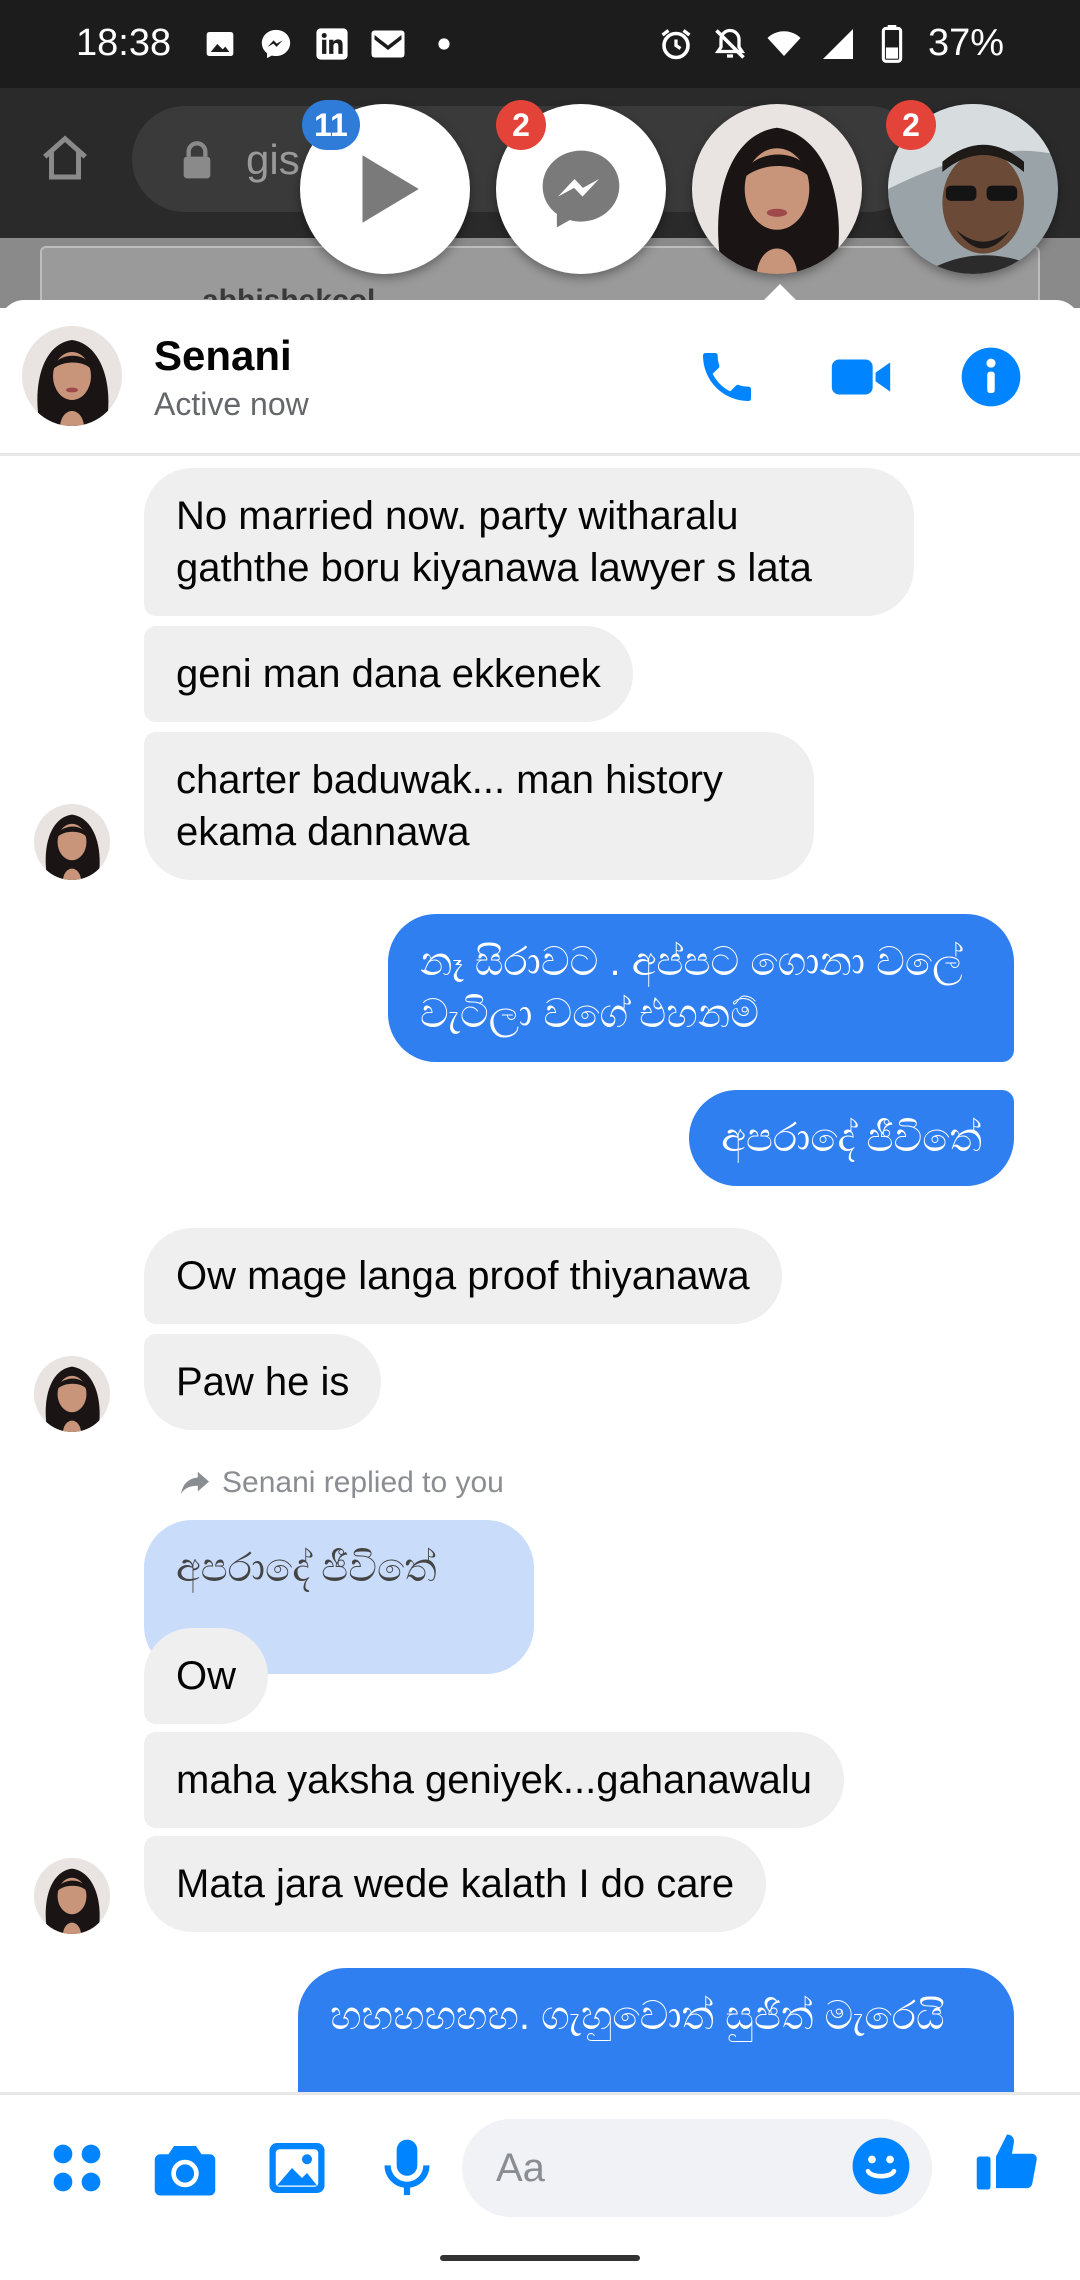 Image resolution: width=1080 pixels, height=2280 pixels. What do you see at coordinates (231, 404) in the screenshot?
I see `active-status: Active now` at bounding box center [231, 404].